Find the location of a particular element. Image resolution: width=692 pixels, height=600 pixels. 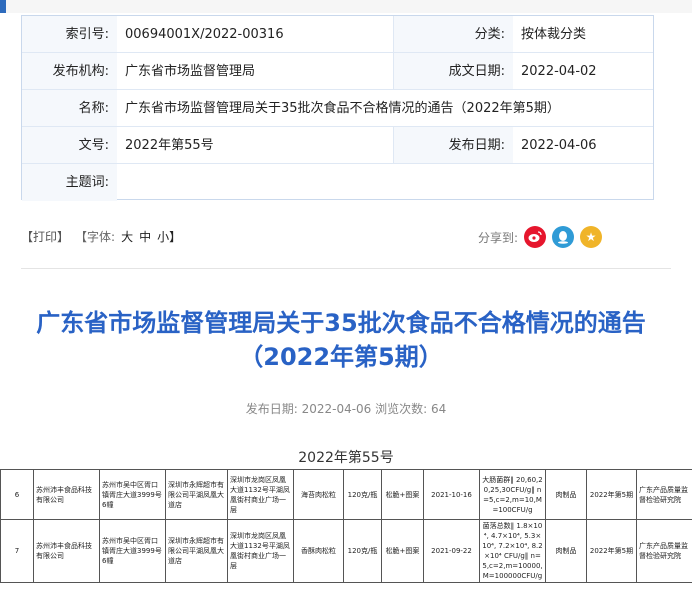

docno-label: 文号: is located at coordinates (69, 145).